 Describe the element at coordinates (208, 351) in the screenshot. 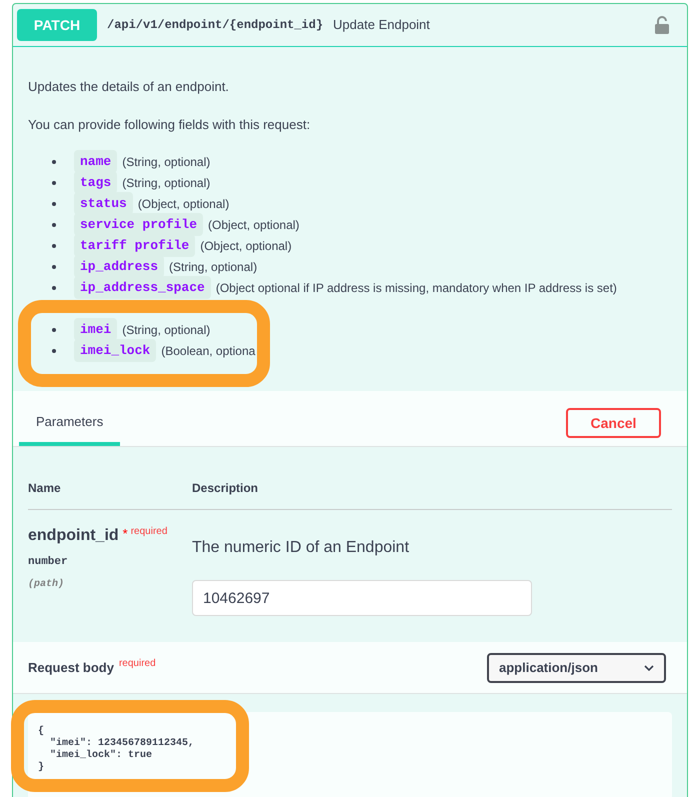

I see `field-type: (Boolean, optiona` at that location.